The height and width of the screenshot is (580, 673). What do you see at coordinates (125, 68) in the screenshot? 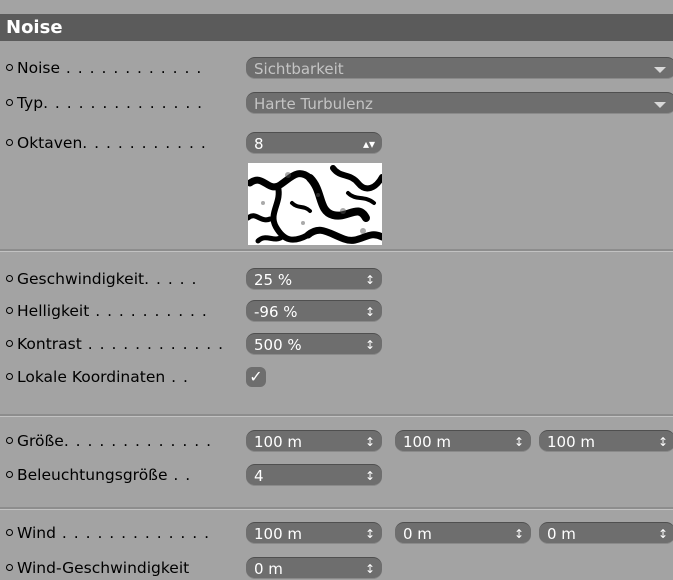
I see `noise-label: Noise . . . . . . . . . . . .` at bounding box center [125, 68].